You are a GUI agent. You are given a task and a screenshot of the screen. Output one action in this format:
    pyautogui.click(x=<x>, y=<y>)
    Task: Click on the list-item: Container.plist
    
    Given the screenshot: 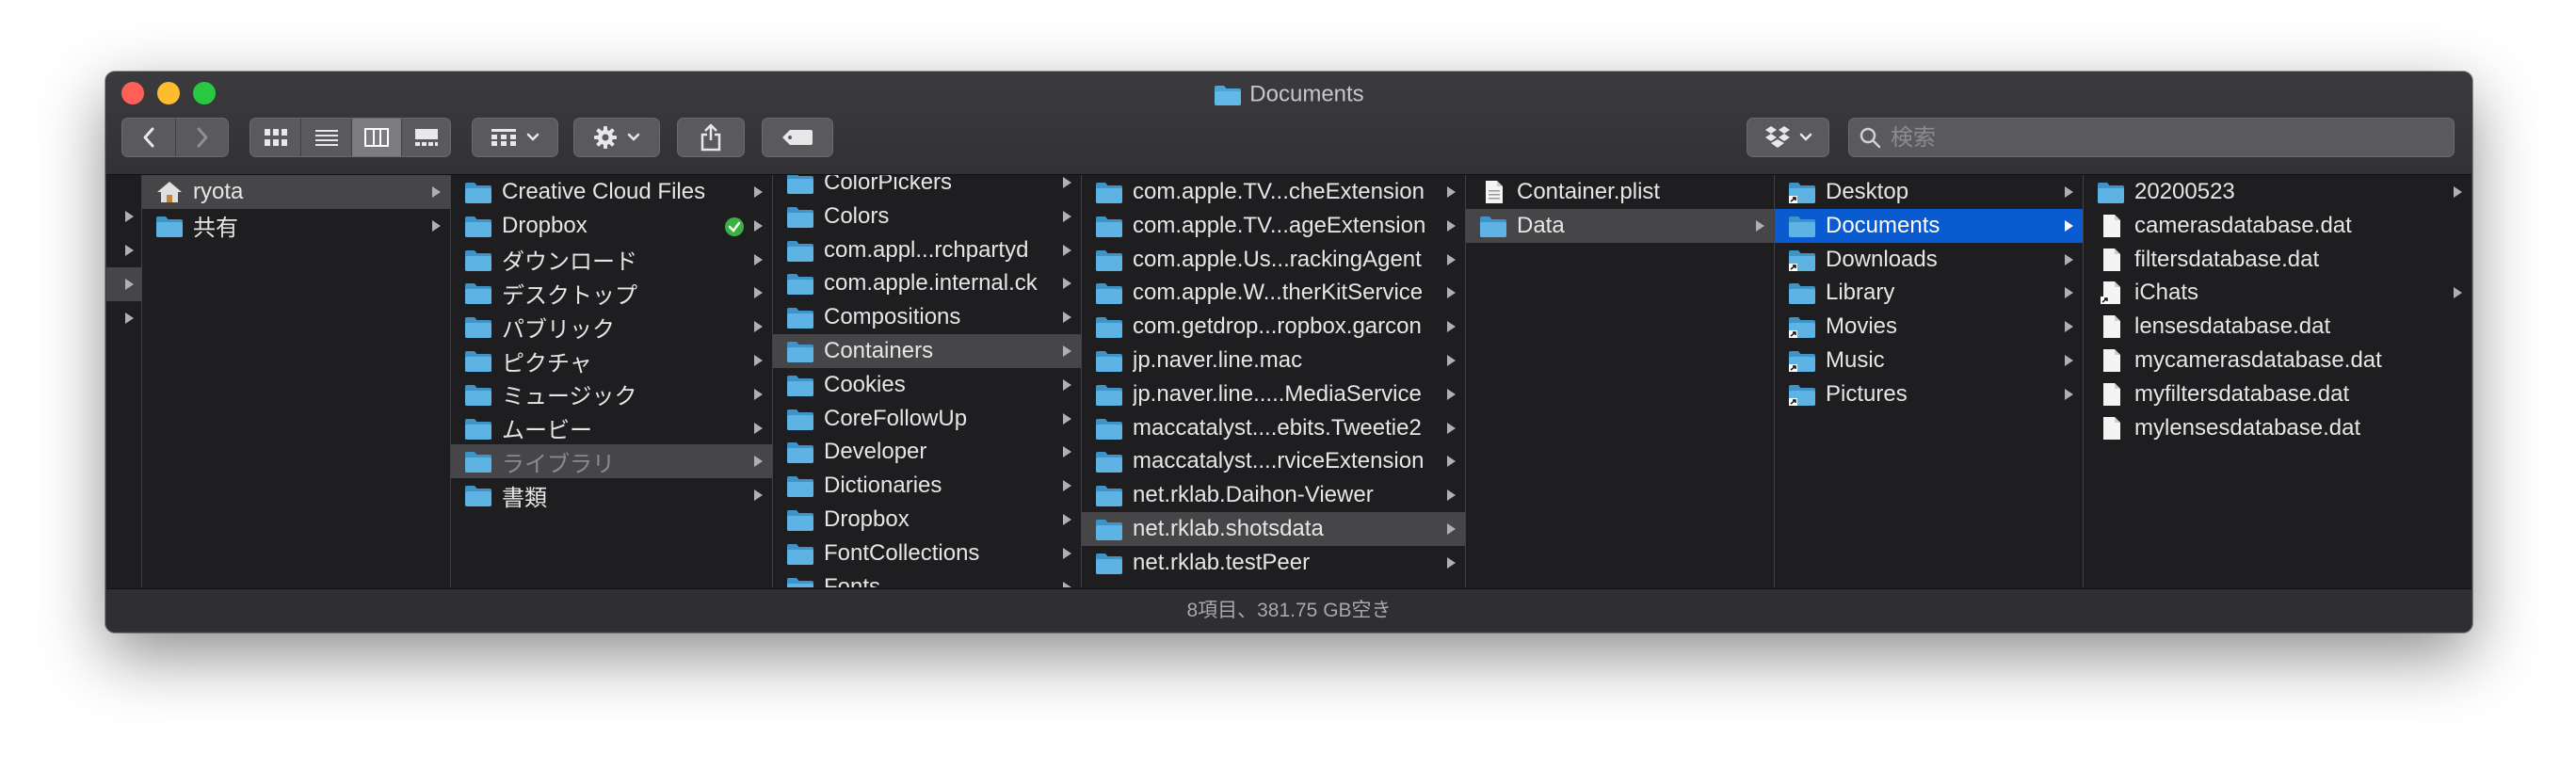 What is the action you would take?
    pyautogui.click(x=1620, y=192)
    